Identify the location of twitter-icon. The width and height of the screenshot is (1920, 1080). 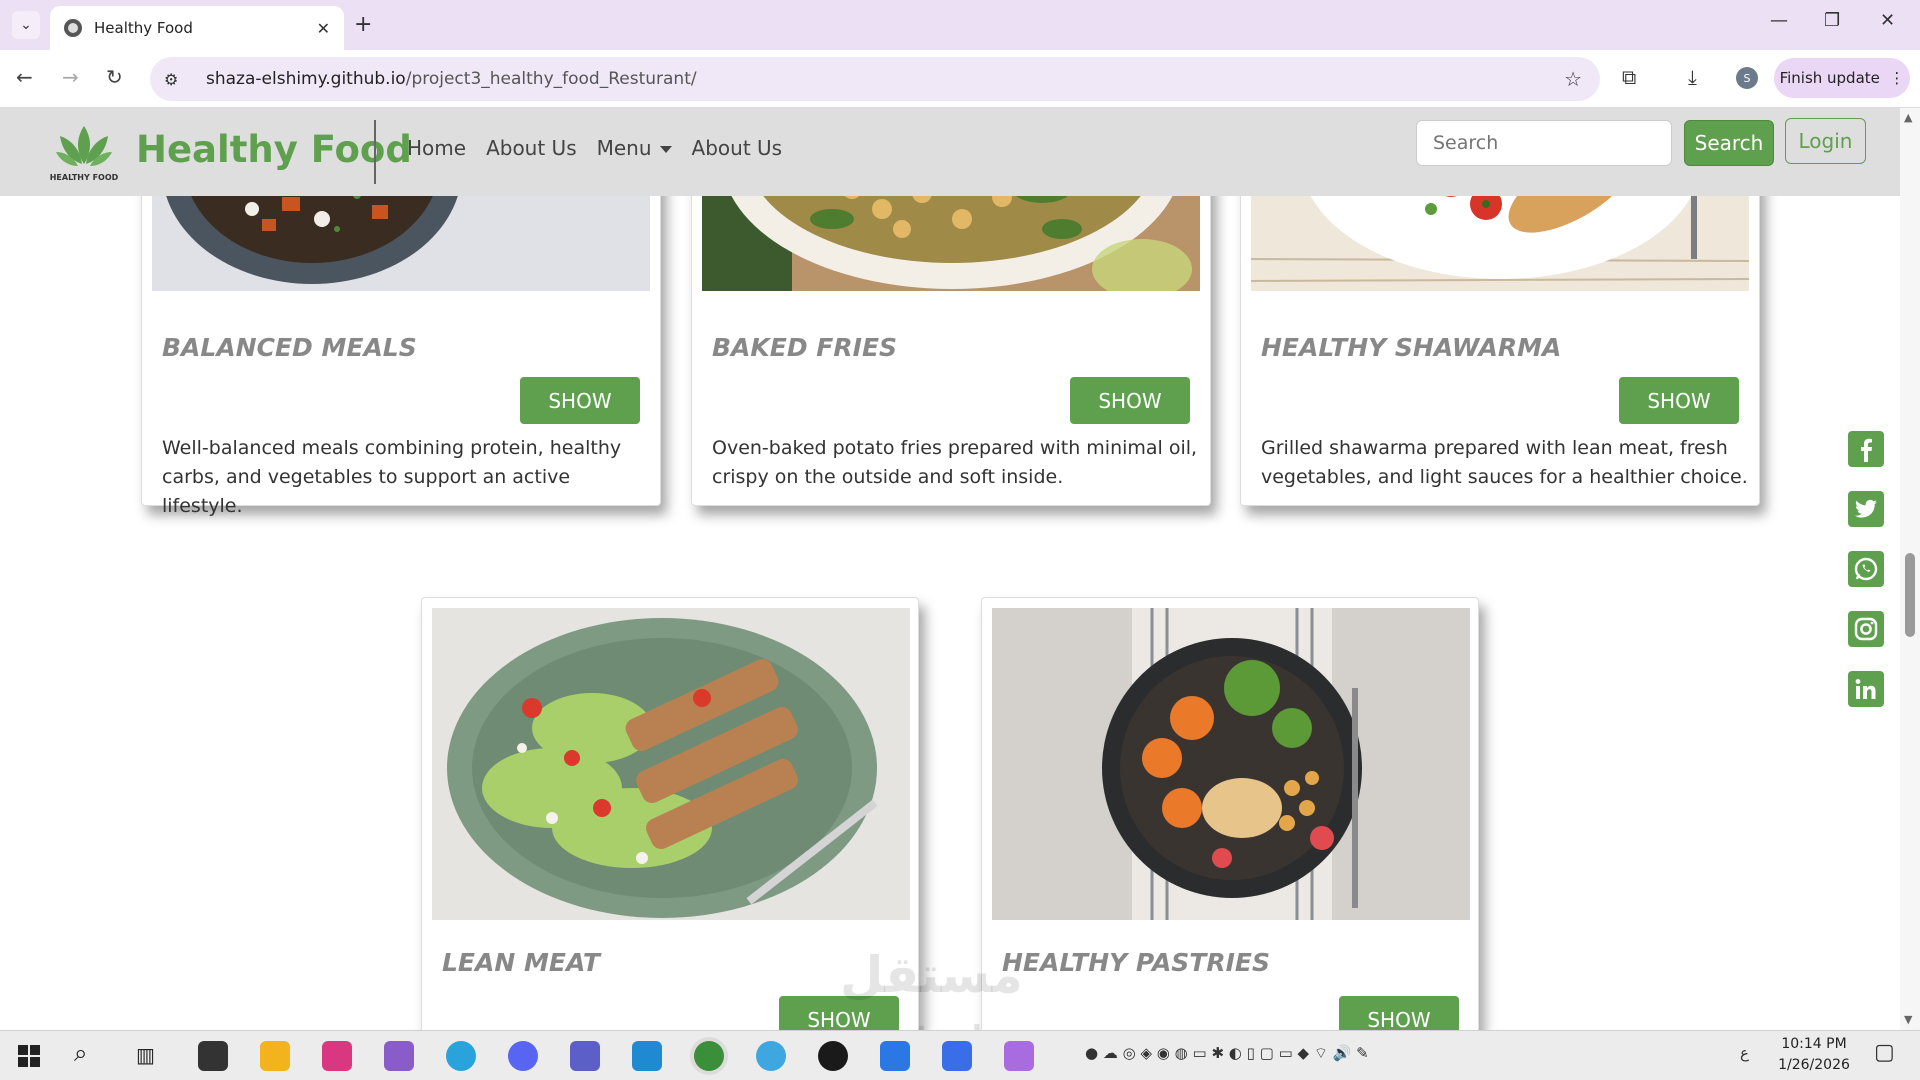
(1866, 509).